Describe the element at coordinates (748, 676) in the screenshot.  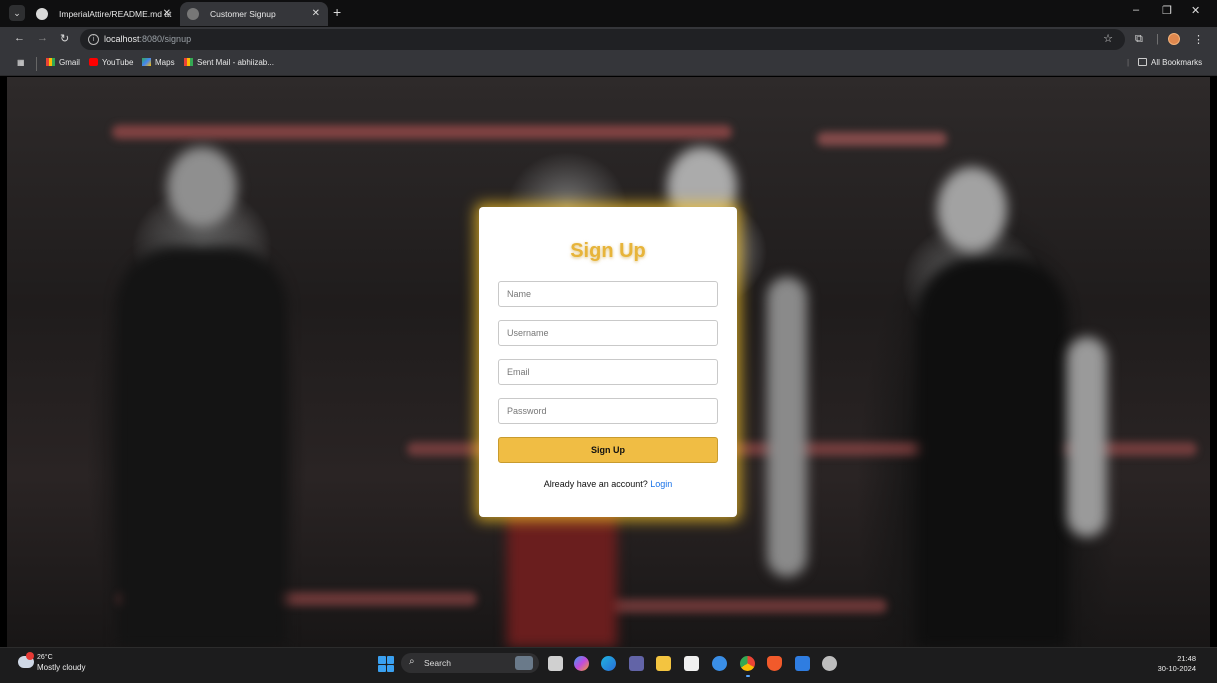
I see `active-app-indicator` at that location.